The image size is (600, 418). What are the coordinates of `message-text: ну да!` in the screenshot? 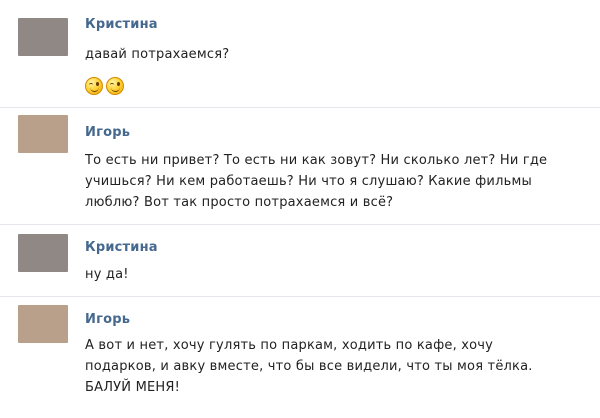 It's located at (337, 274).